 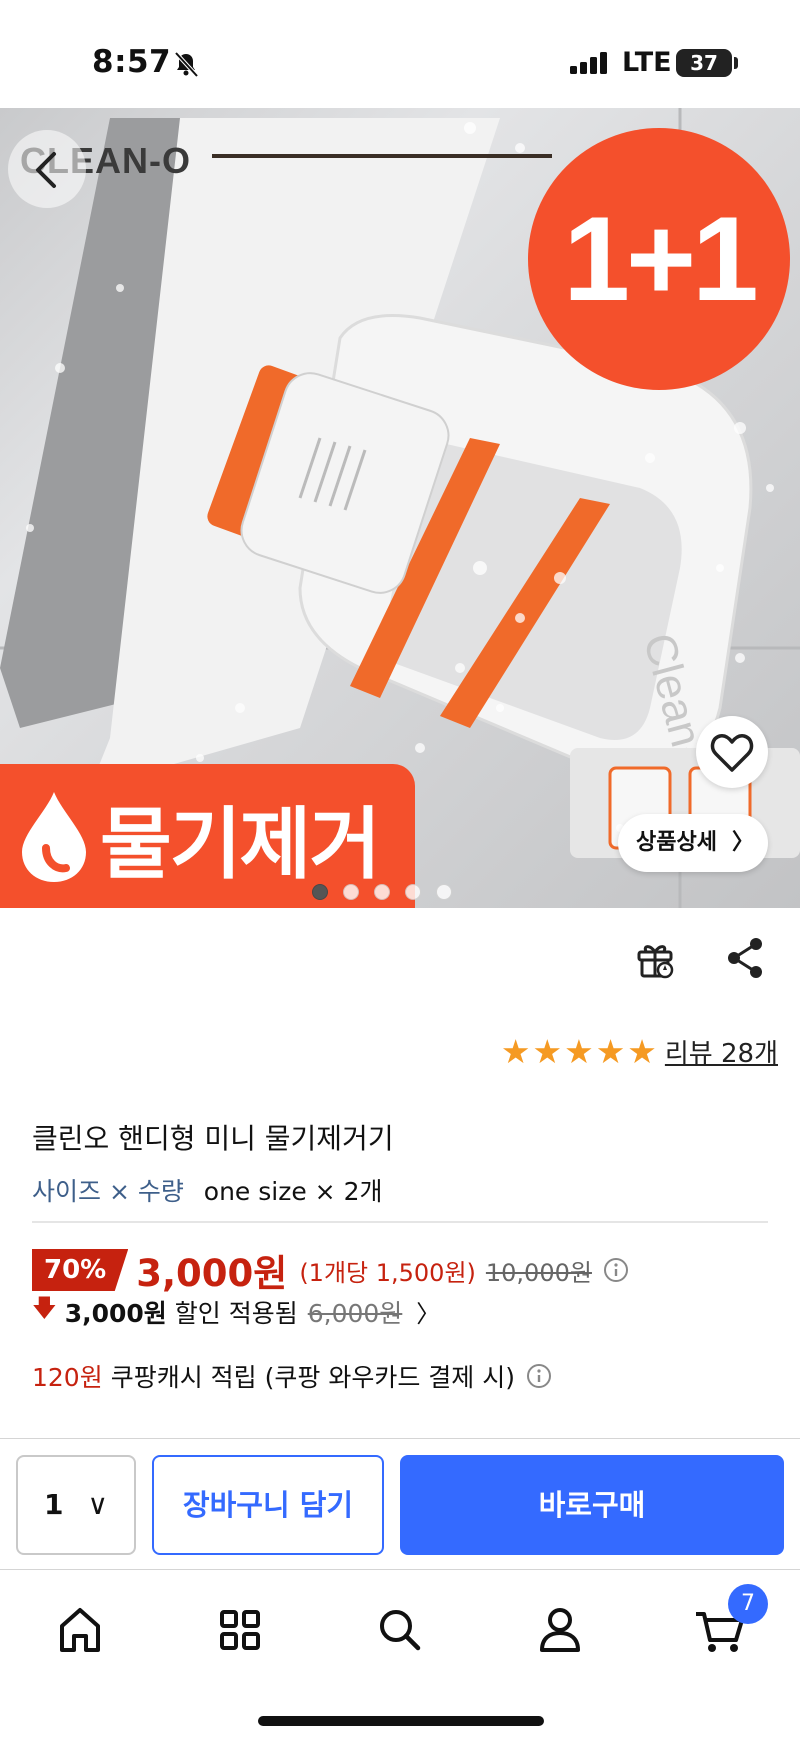 I want to click on product-detail-label: 상품상세, so click(x=676, y=842).